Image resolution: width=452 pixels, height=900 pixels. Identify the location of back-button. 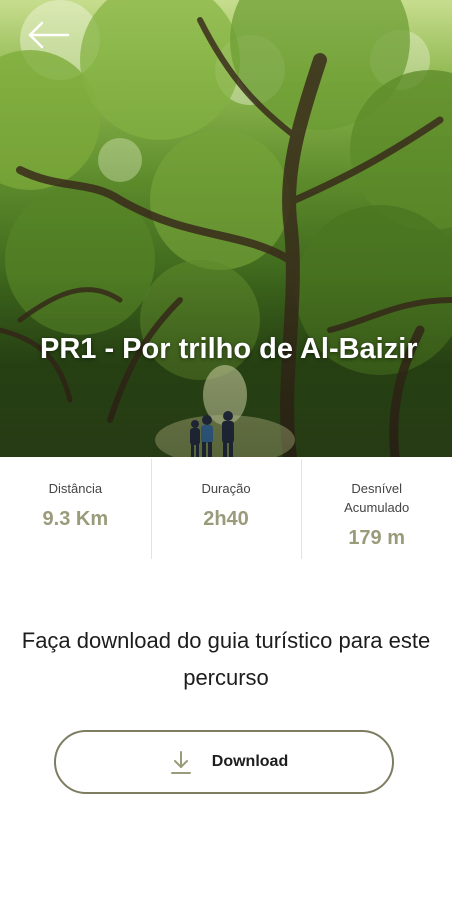
(44, 38).